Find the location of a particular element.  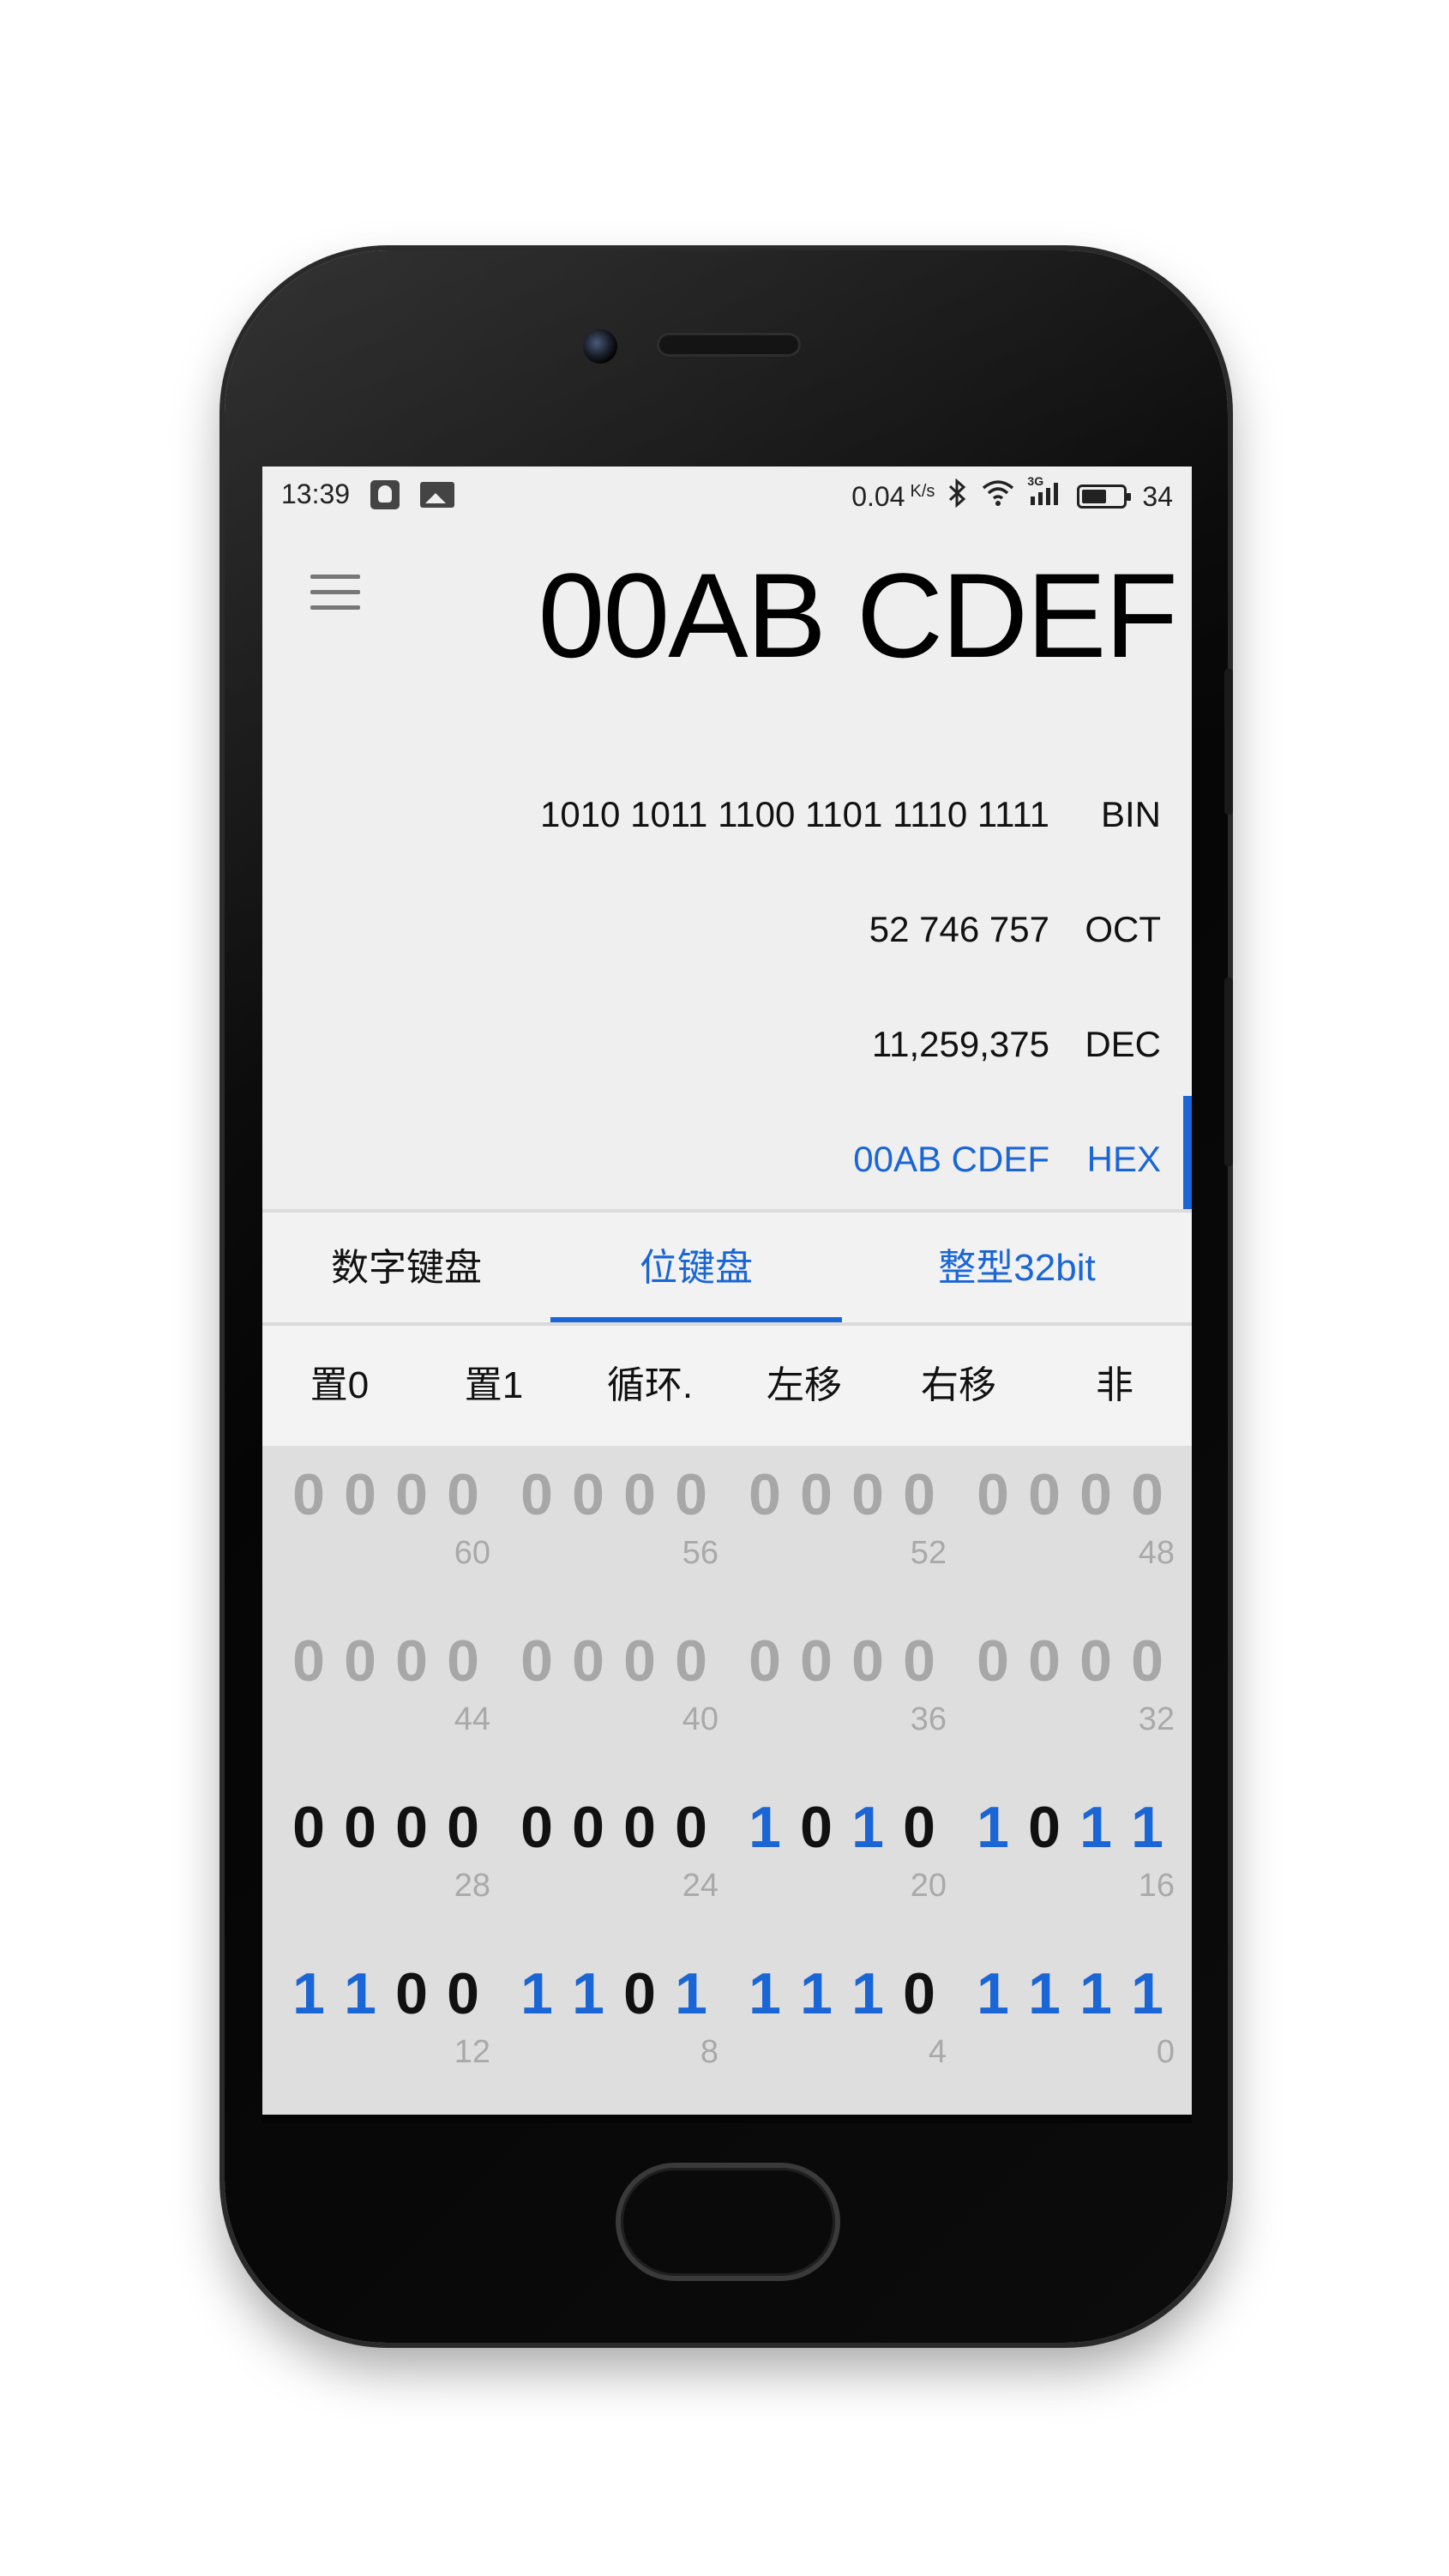

bit-position-label: 32 is located at coordinates (1156, 1719).